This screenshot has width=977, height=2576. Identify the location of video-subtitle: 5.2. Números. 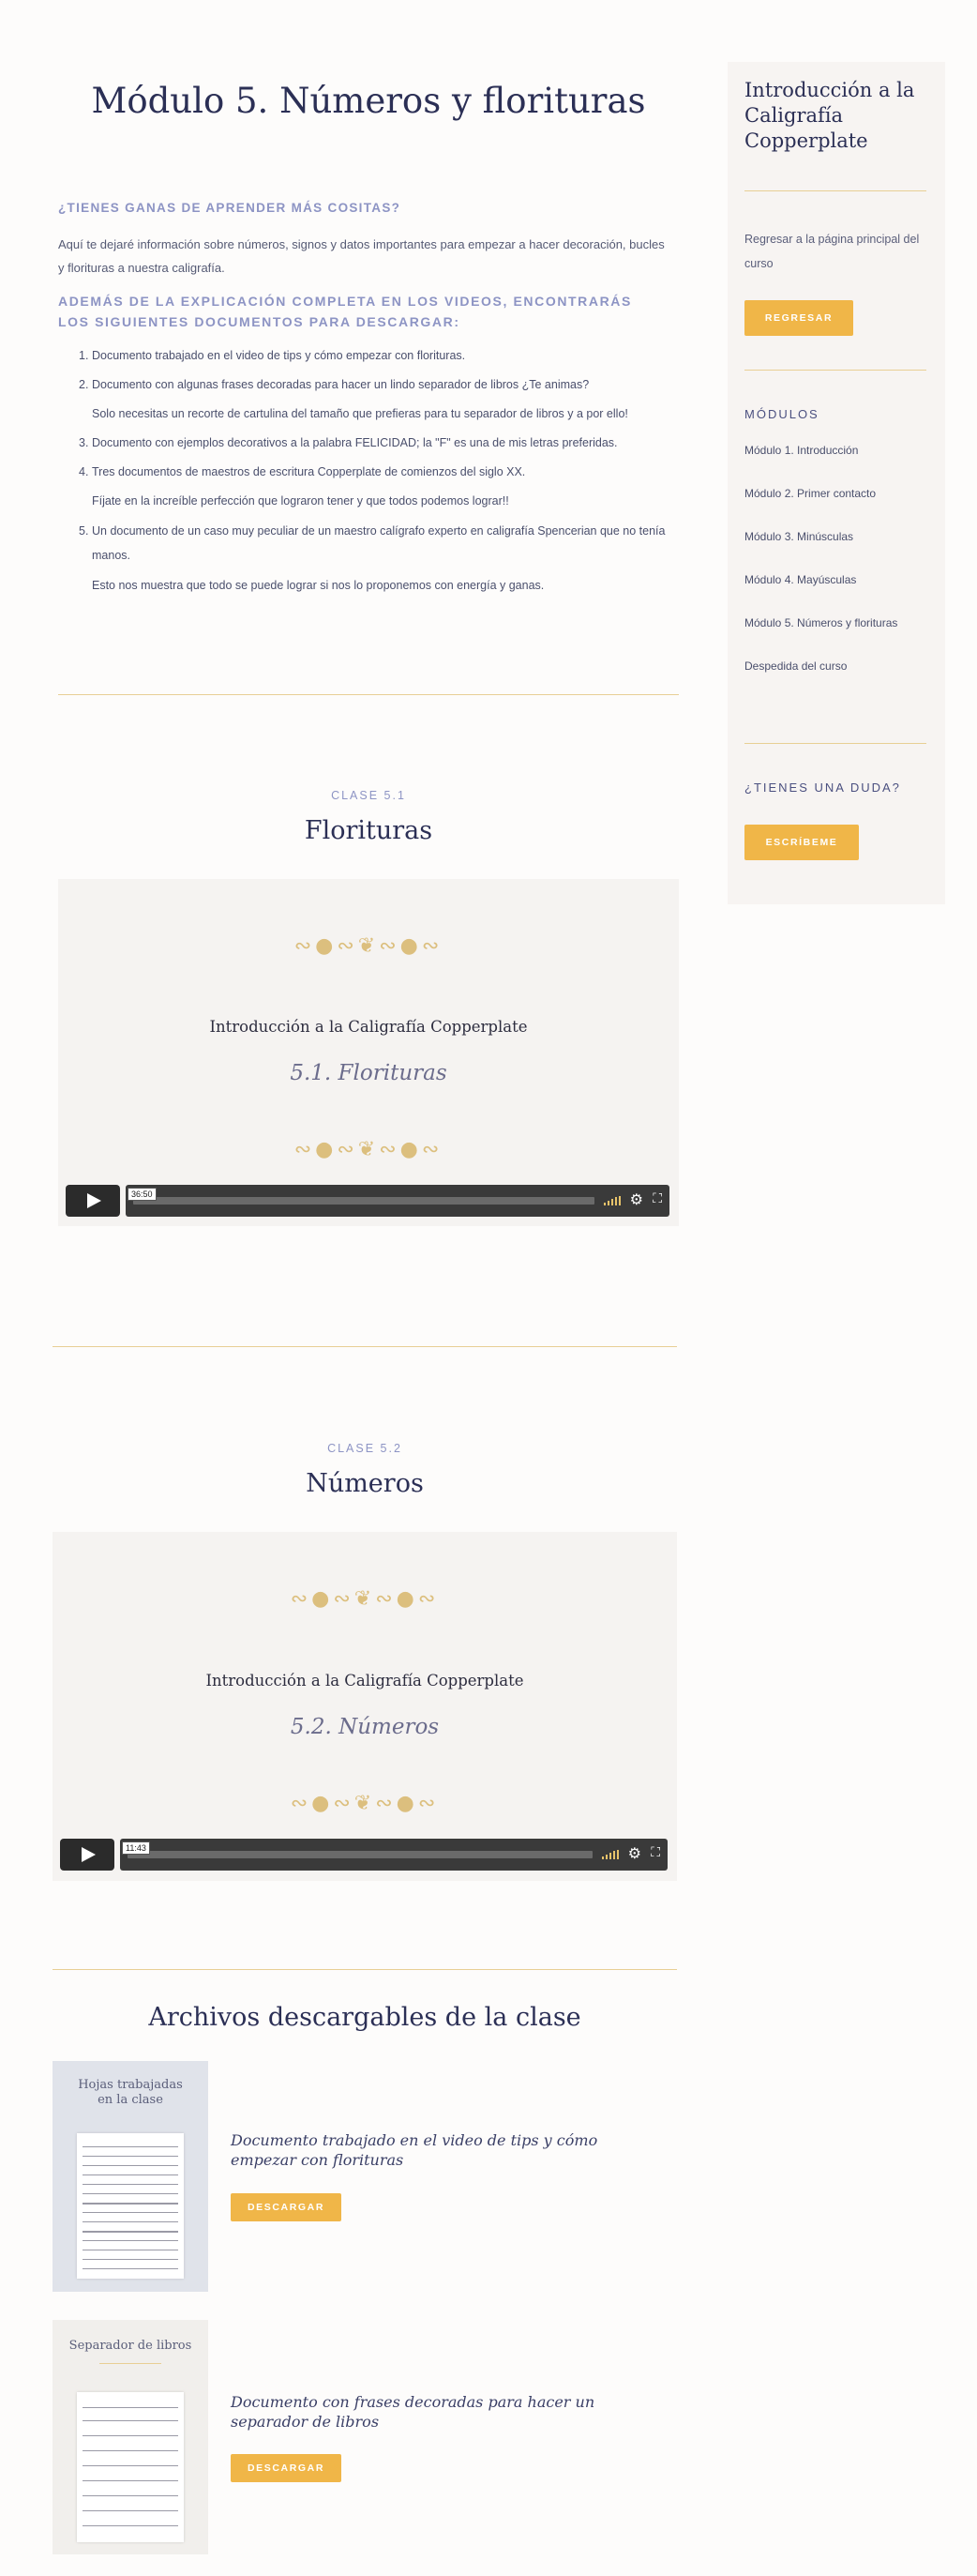
(365, 1727).